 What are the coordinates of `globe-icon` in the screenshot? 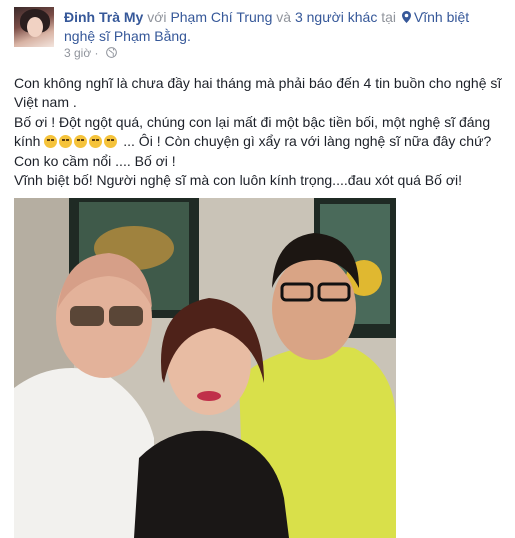 It's located at (111, 52).